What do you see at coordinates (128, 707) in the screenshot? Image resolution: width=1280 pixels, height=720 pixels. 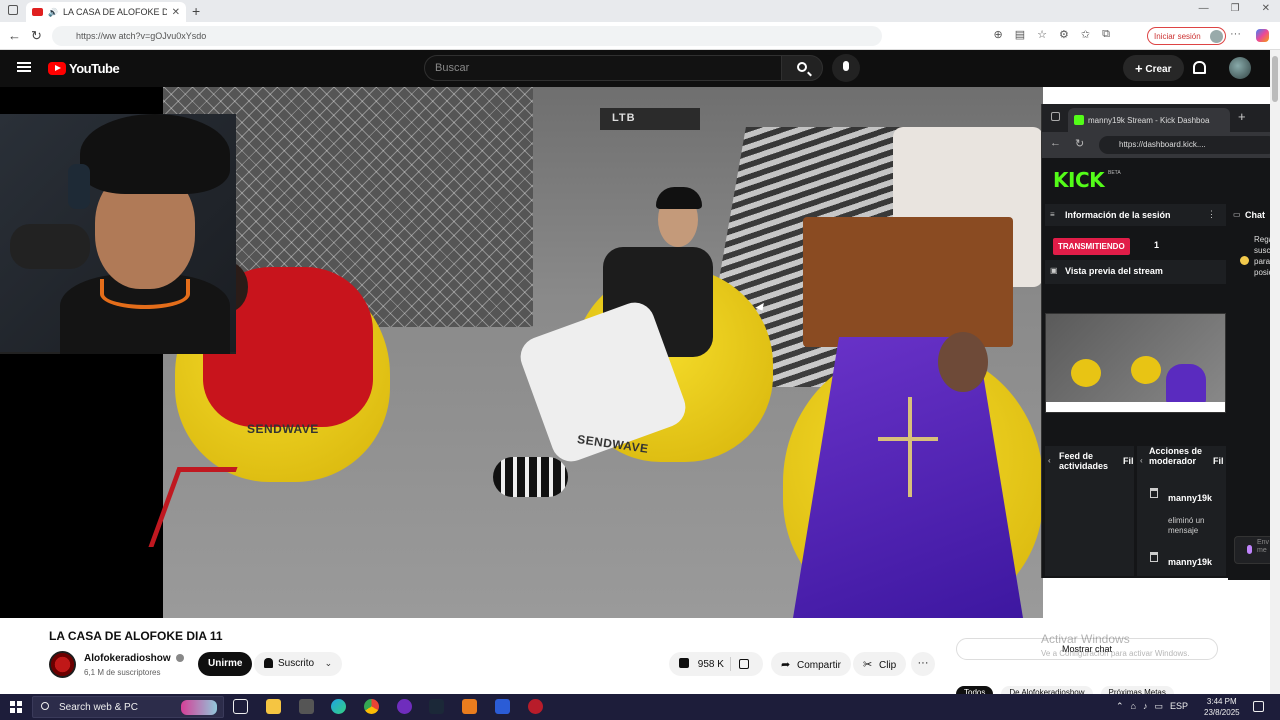 I see `taskbar-search-input: Search web & PC` at bounding box center [128, 707].